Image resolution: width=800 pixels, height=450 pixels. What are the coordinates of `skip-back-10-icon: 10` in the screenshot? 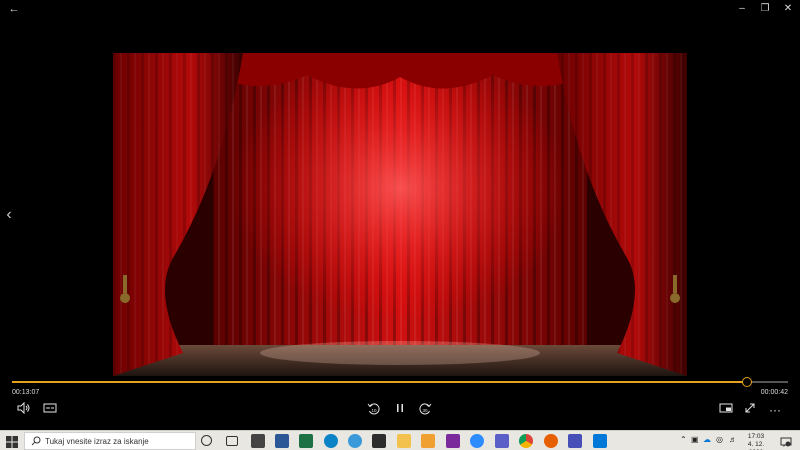 It's located at (373, 409).